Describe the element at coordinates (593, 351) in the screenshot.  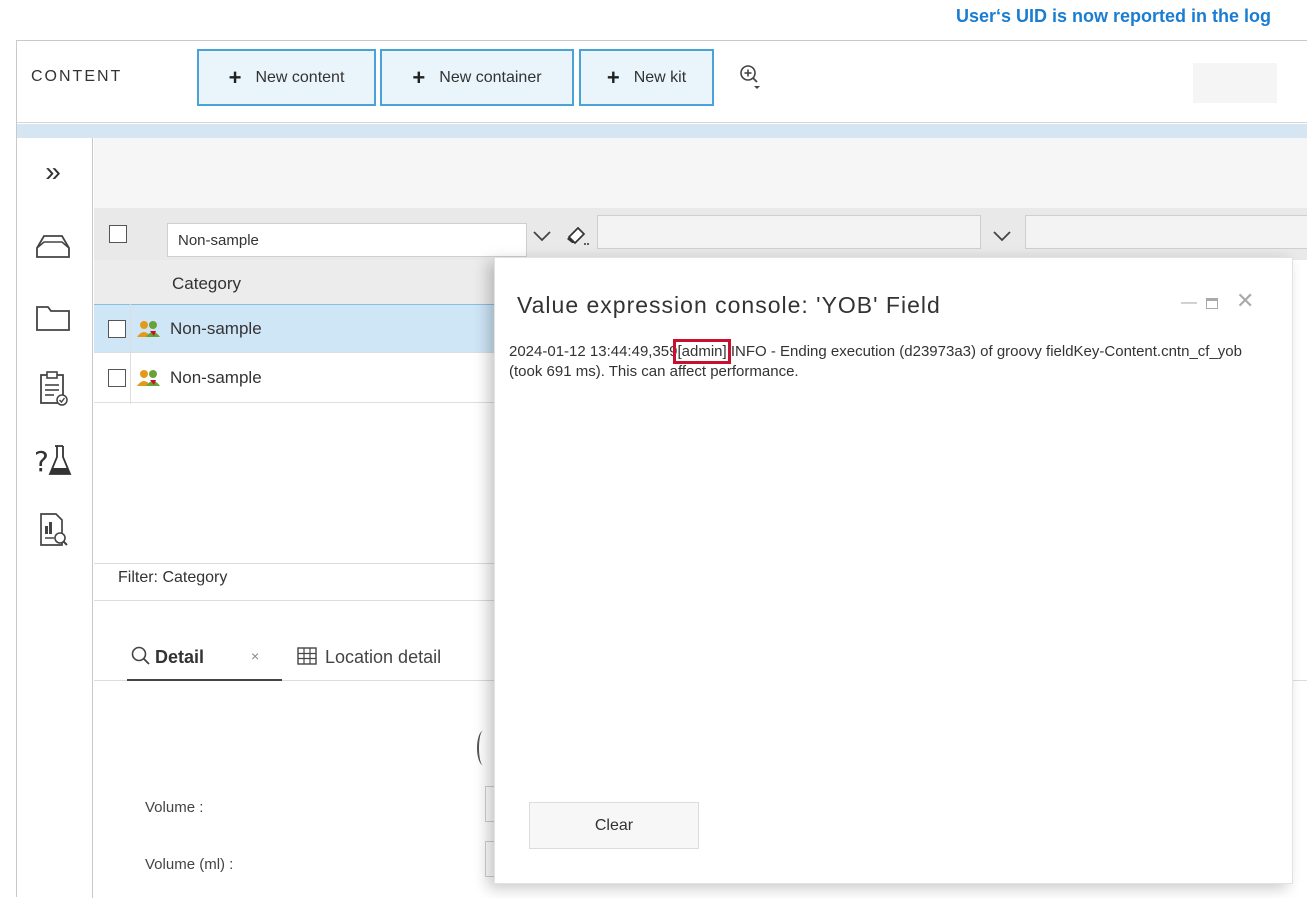
I see `log-timestamp: 2024-01-12 13:44:49,359` at that location.